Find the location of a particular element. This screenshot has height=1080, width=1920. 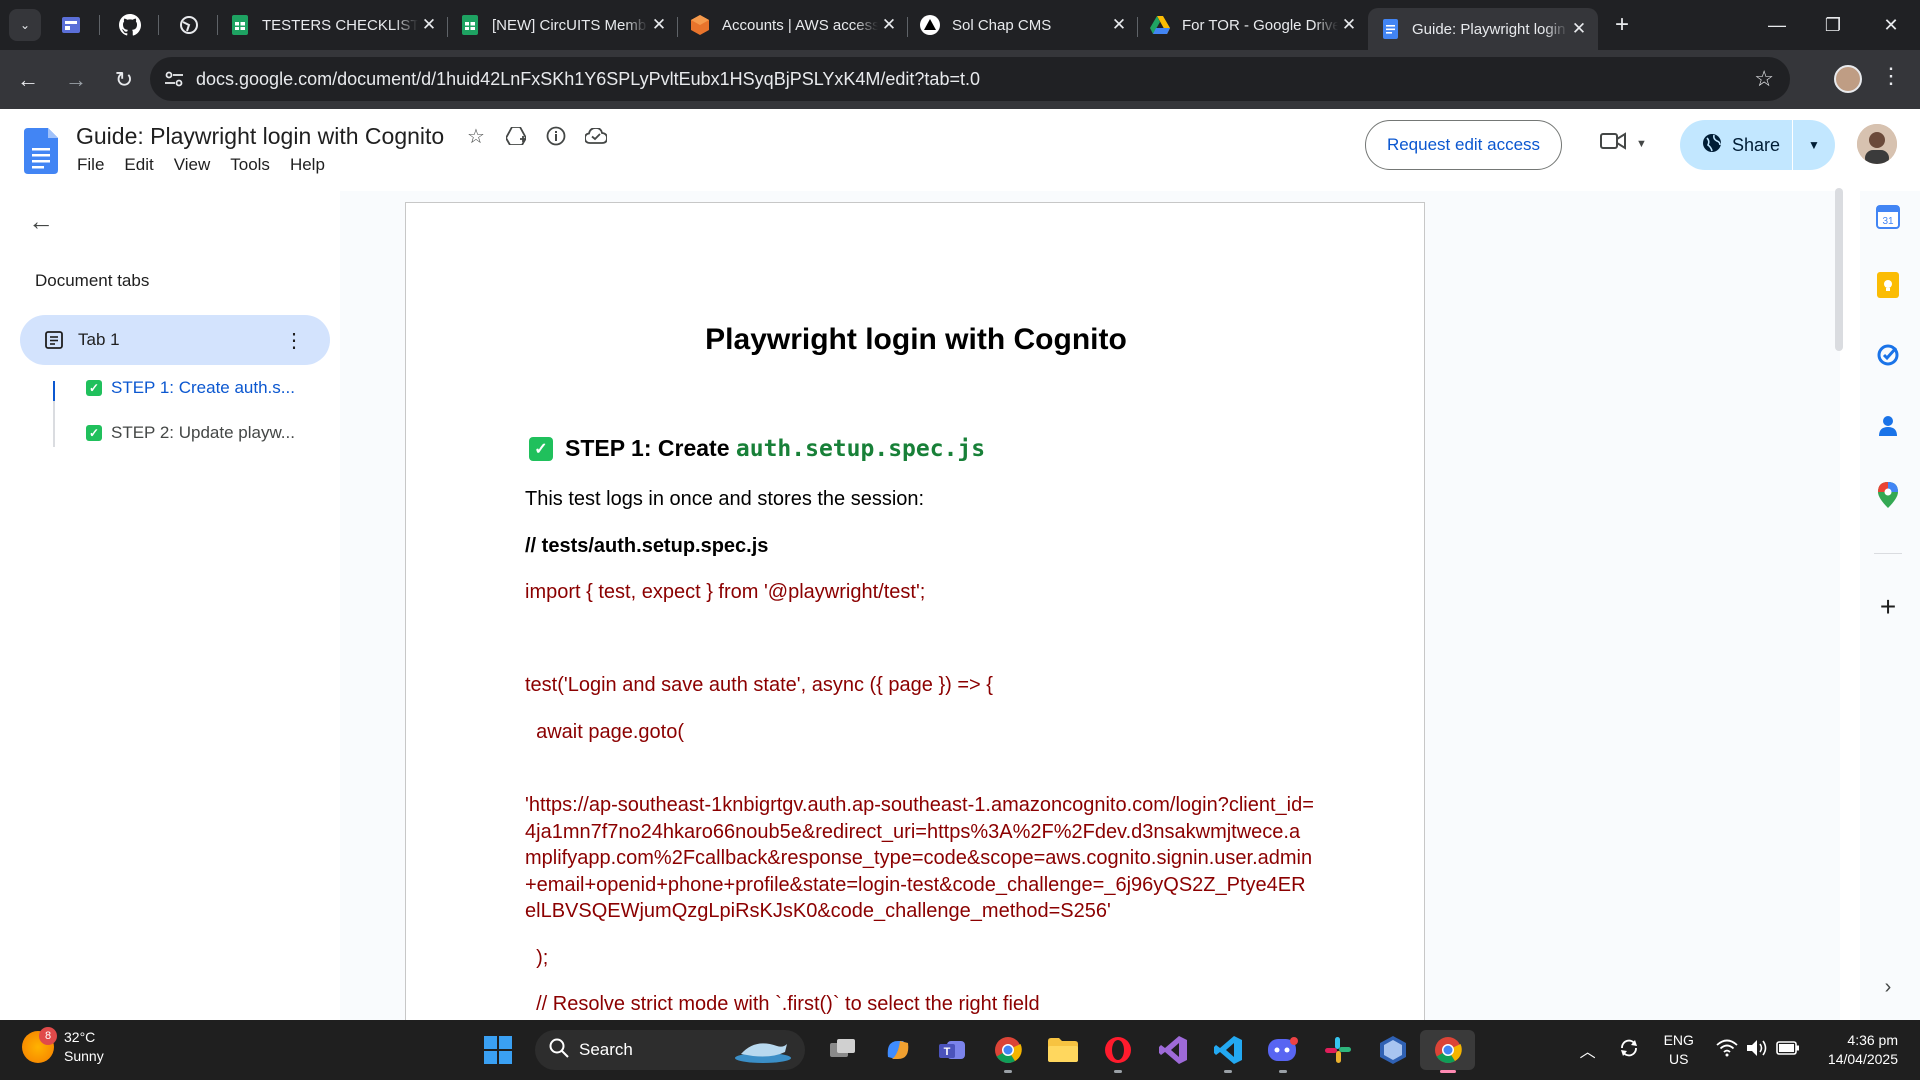

taskbar-search: Search is located at coordinates (670, 1050).